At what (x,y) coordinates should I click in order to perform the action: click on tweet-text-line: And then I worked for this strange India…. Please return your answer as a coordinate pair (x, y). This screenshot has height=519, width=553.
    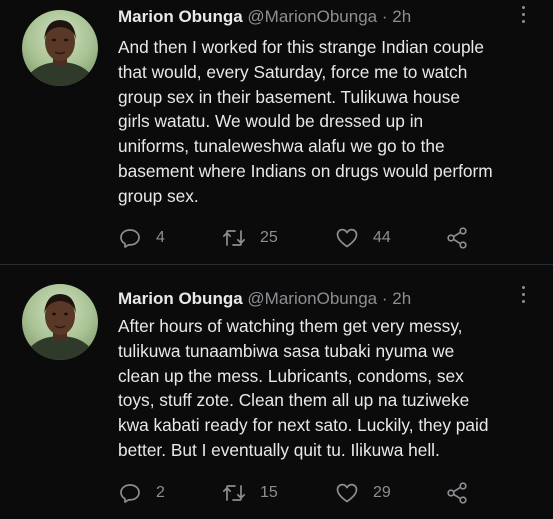
    Looking at the image, I should click on (301, 47).